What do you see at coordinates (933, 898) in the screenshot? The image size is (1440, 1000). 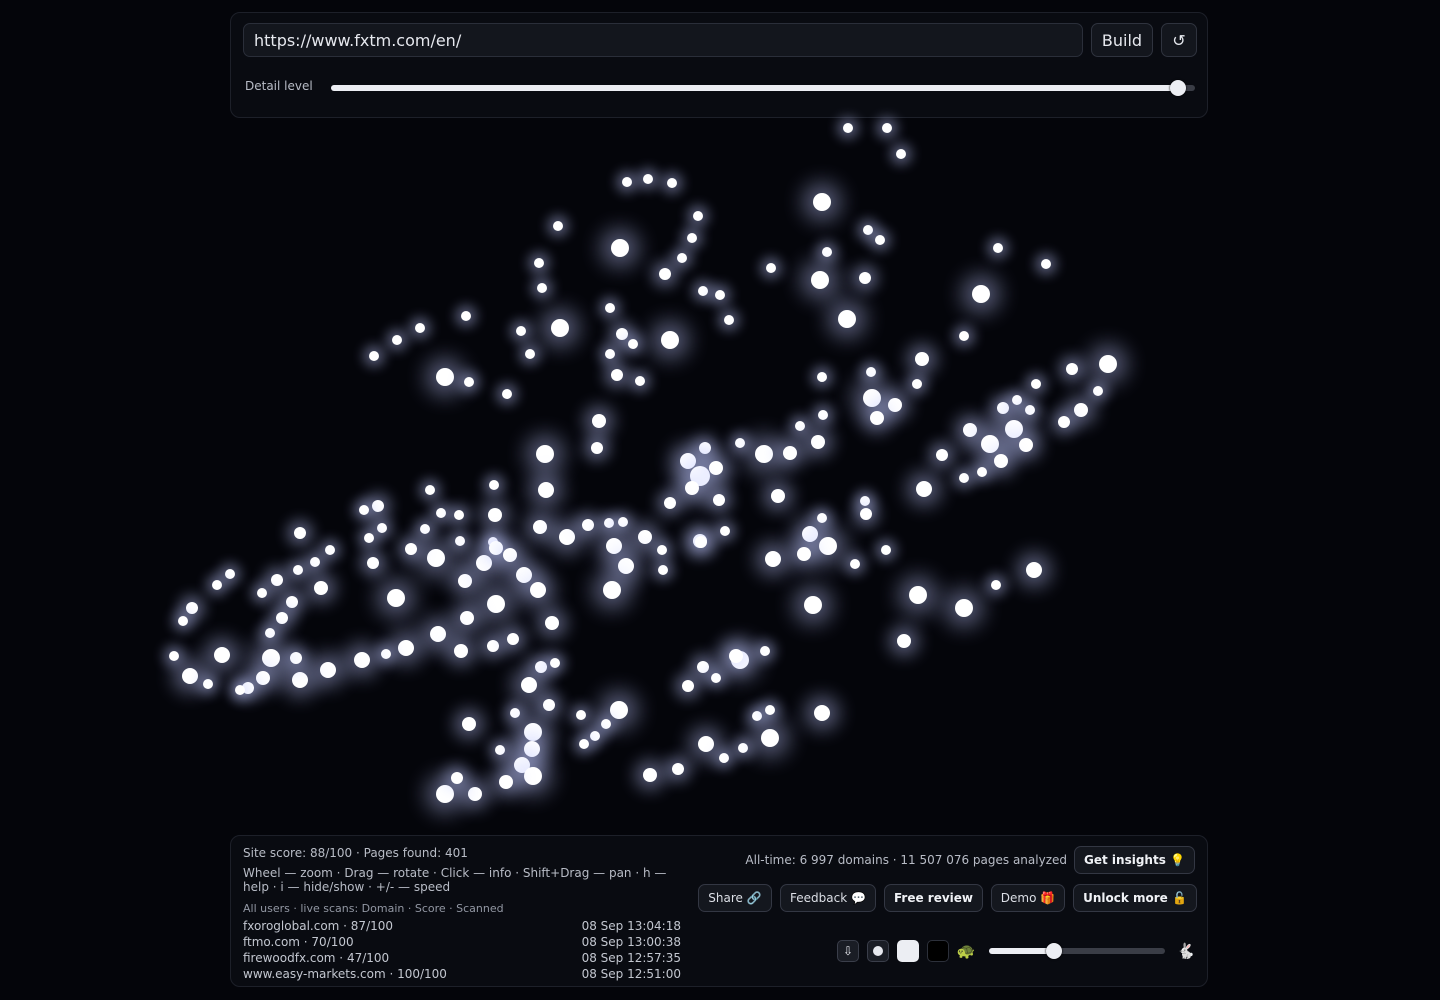 I see `free-review-button: Free review` at bounding box center [933, 898].